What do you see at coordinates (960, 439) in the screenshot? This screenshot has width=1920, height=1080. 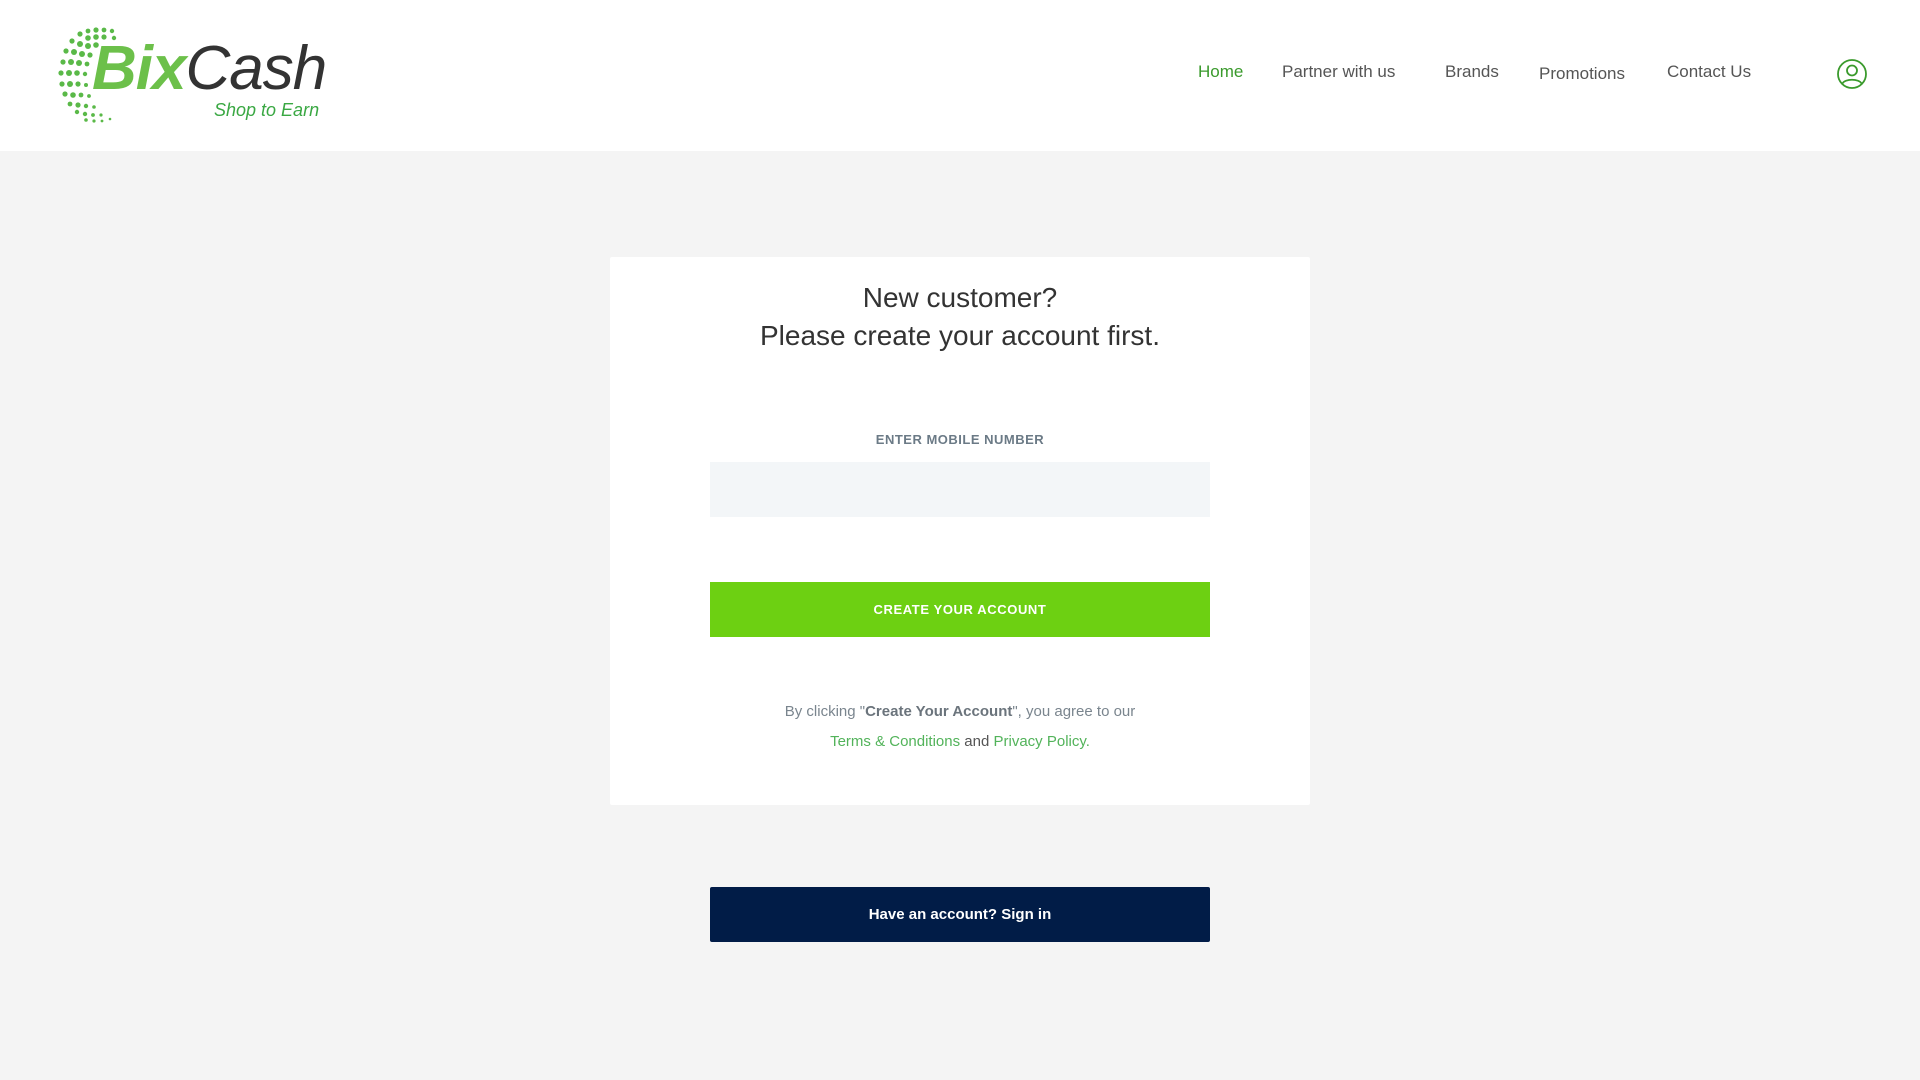 I see `mobile-number-label: ENTER MOBILE NUMBER` at bounding box center [960, 439].